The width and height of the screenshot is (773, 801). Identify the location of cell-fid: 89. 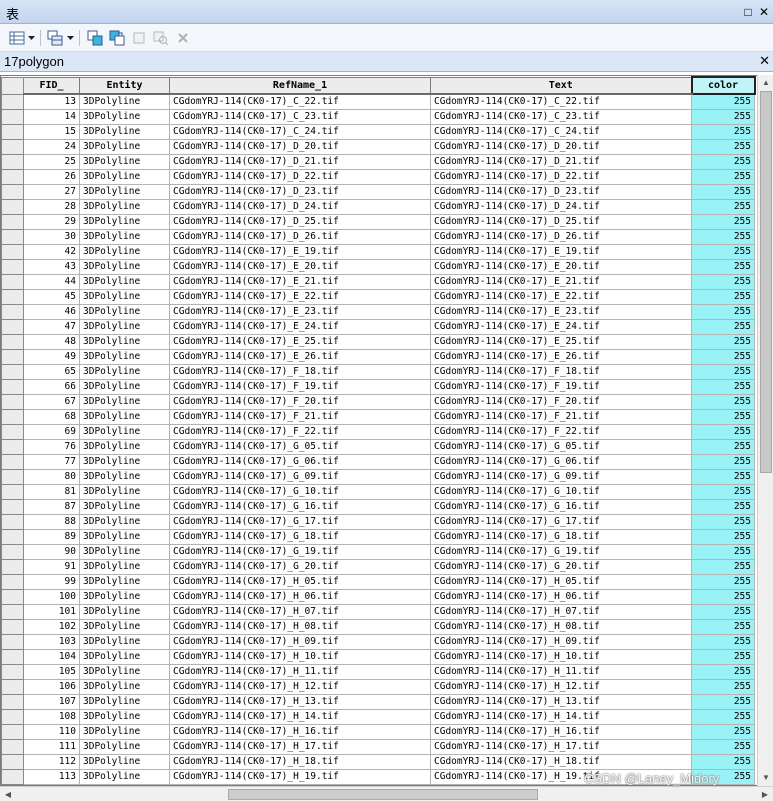
(51, 536).